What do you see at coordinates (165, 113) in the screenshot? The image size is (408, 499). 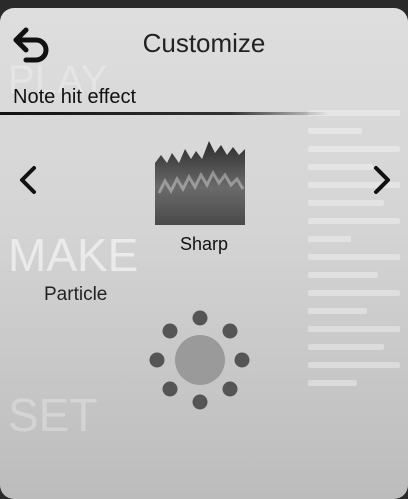 I see `section-divider` at bounding box center [165, 113].